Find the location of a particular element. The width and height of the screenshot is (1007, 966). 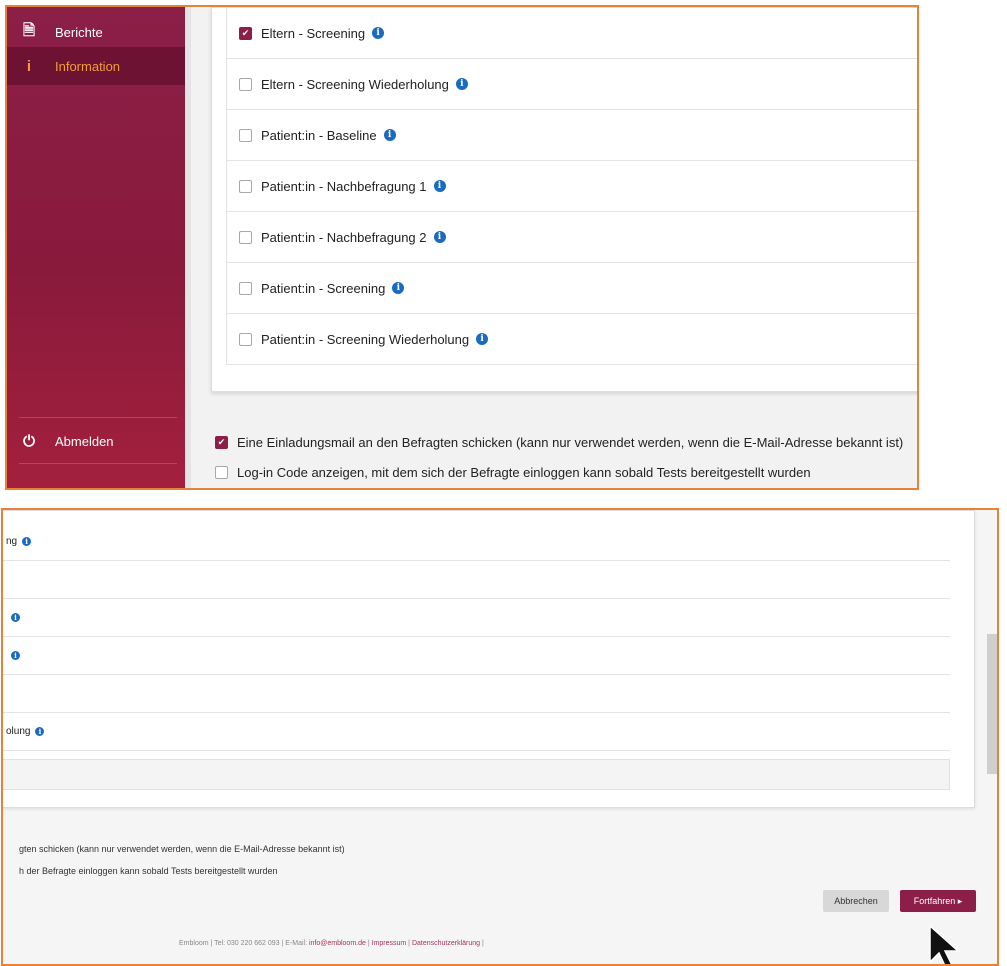

questionnaire-row: ✔ Eltern - Screening i is located at coordinates (571, 33).